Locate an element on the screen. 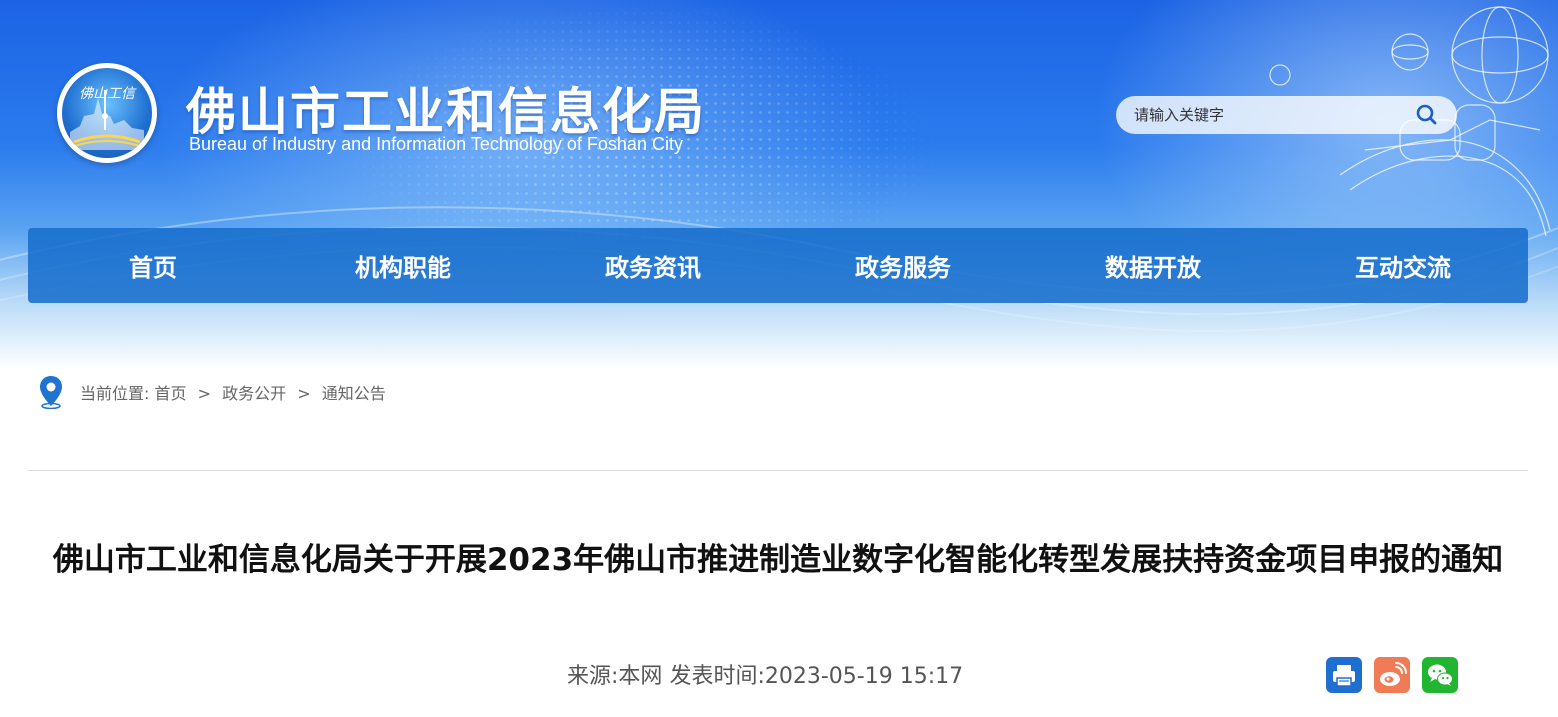  search-box is located at coordinates (1286, 115).